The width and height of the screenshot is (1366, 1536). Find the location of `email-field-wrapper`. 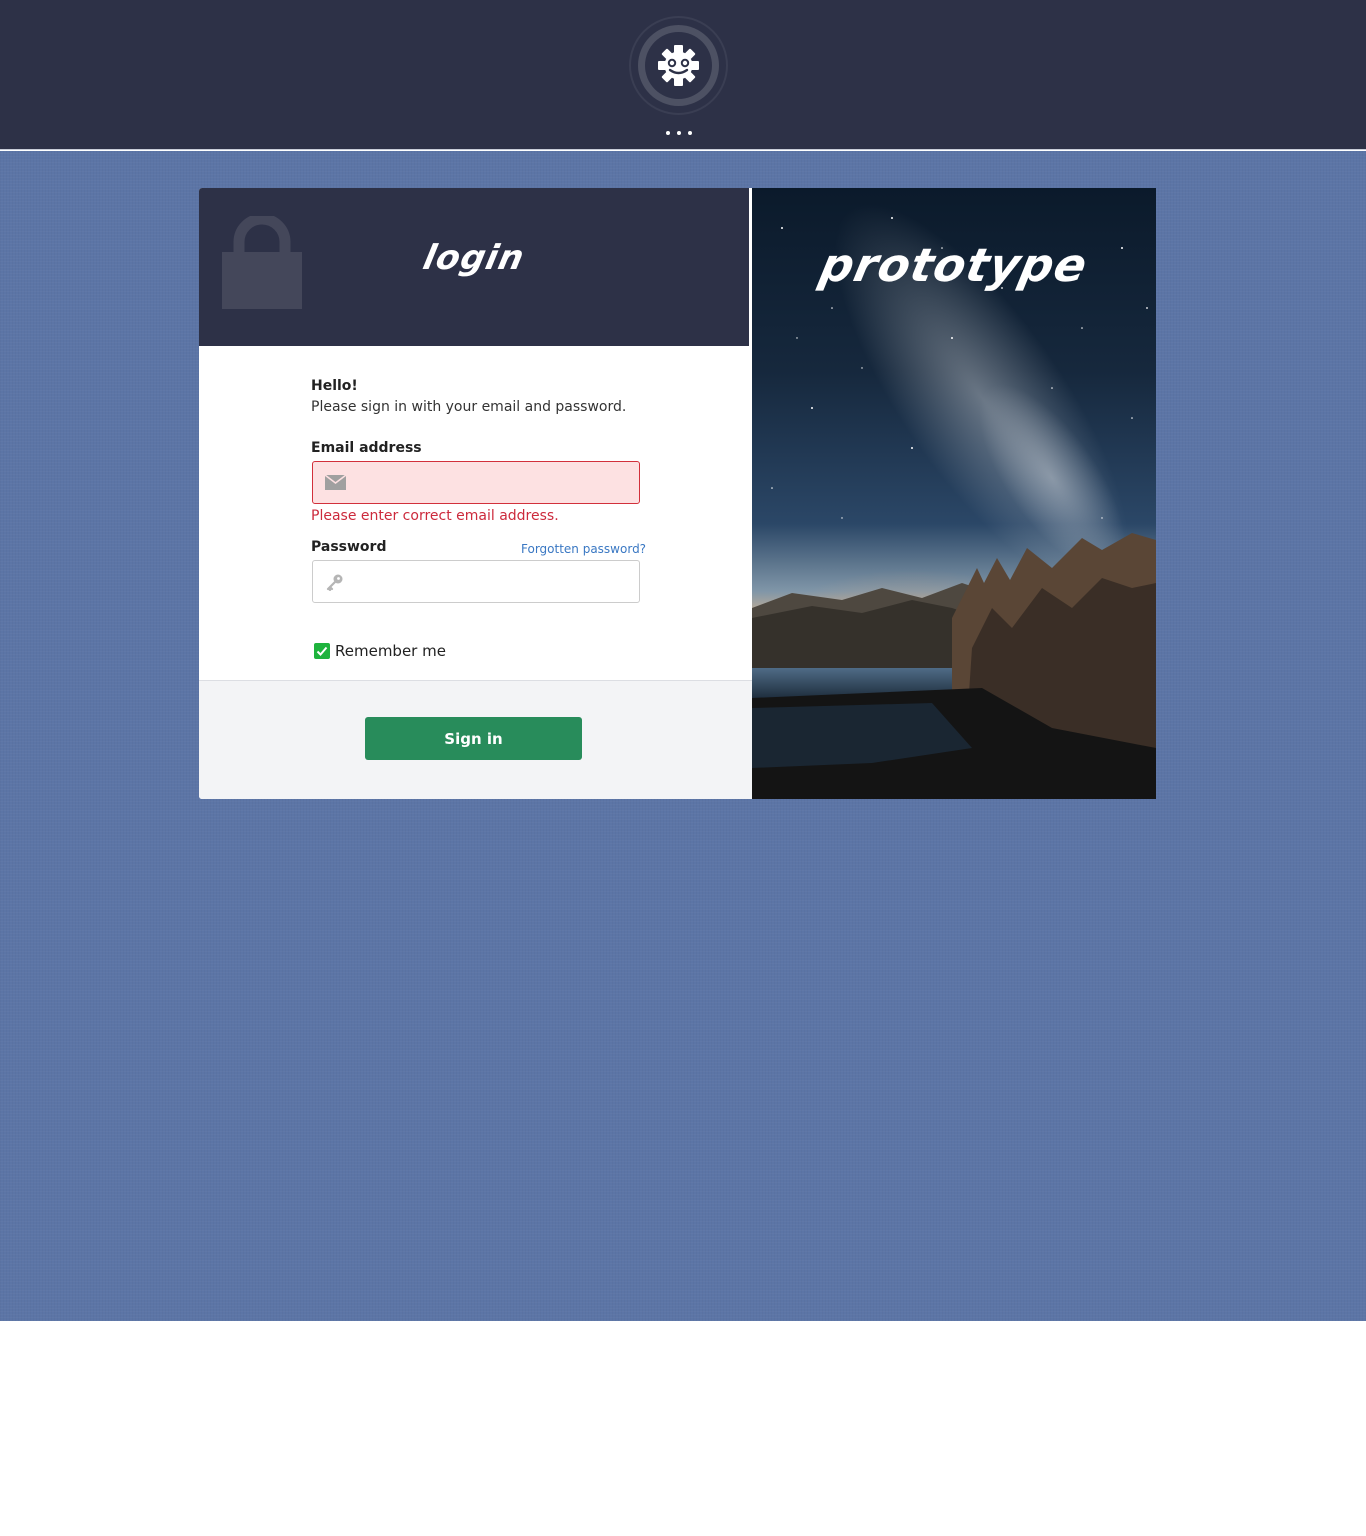

email-field-wrapper is located at coordinates (476, 482).